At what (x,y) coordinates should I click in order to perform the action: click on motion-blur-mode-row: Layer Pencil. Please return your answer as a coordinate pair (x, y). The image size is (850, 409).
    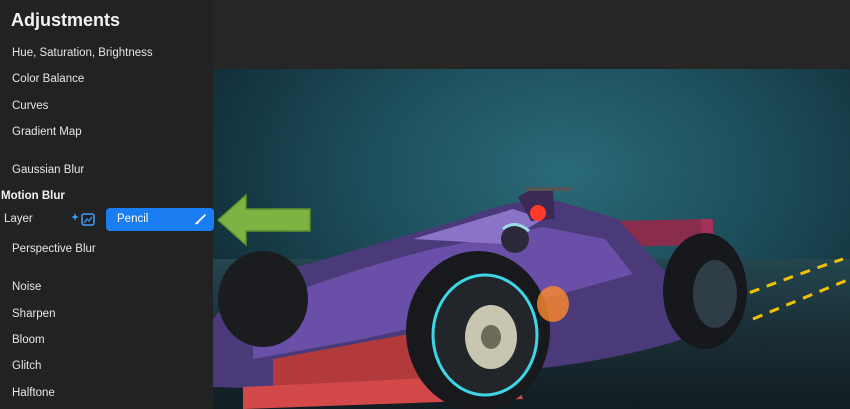
    Looking at the image, I should click on (107, 219).